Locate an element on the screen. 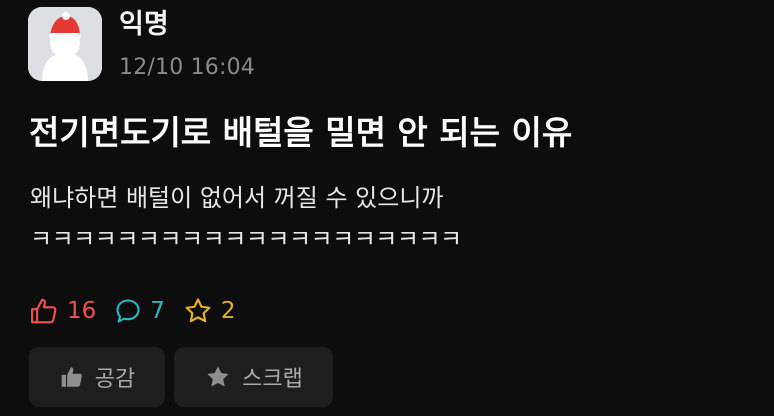 This screenshot has height=416, width=774. post-stats: 16 7 2 is located at coordinates (141, 311).